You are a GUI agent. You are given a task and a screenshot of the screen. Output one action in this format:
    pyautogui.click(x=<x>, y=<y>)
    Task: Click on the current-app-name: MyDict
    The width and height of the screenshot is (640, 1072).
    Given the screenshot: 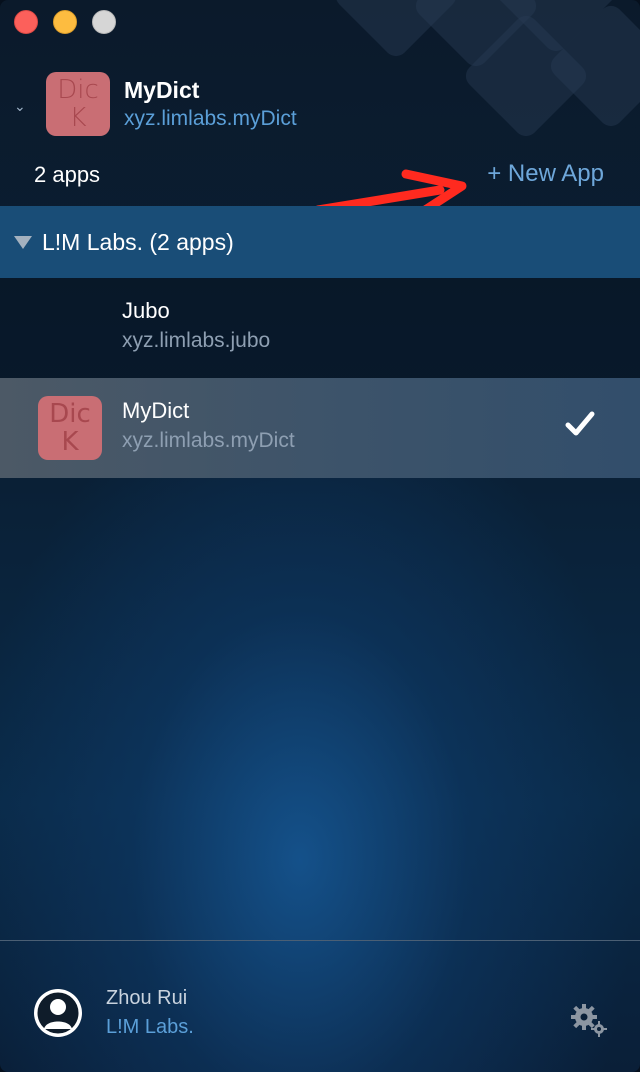 What is the action you would take?
    pyautogui.click(x=162, y=90)
    